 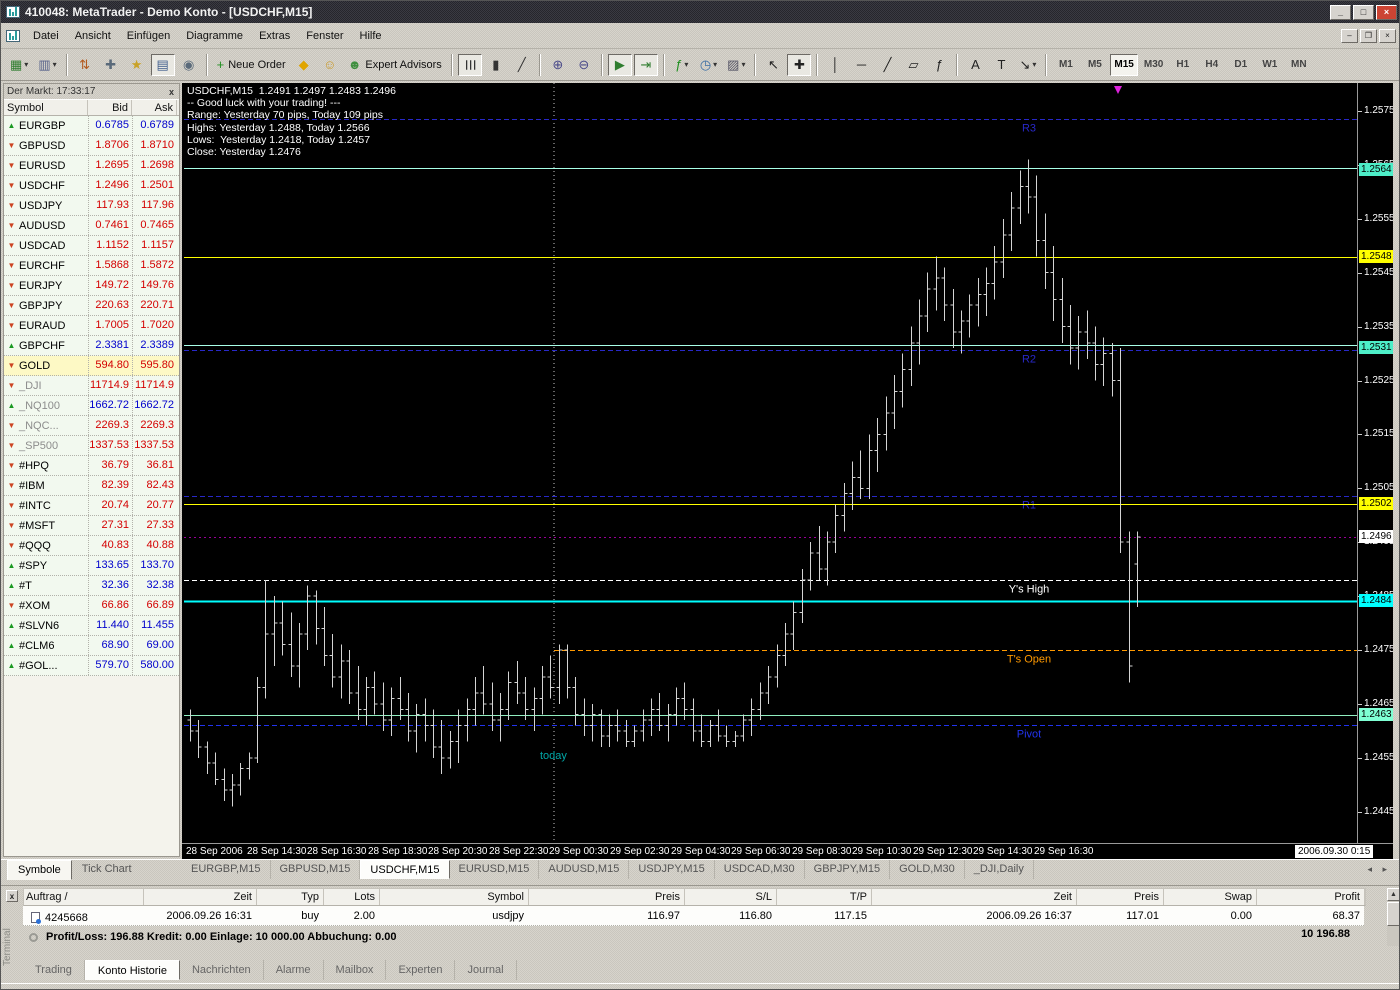 What do you see at coordinates (189, 65) in the screenshot?
I see `strategy-tester-toggle: ◉` at bounding box center [189, 65].